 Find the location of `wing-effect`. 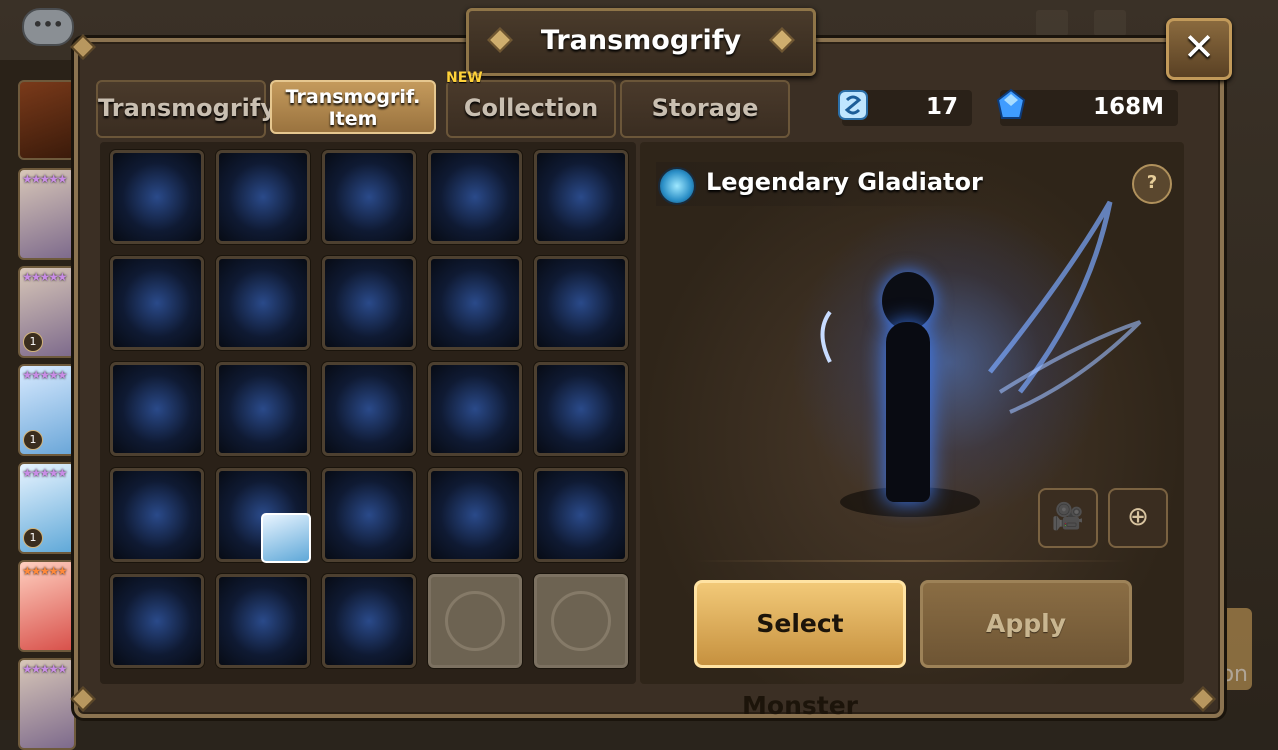

wing-effect is located at coordinates (981, 307).